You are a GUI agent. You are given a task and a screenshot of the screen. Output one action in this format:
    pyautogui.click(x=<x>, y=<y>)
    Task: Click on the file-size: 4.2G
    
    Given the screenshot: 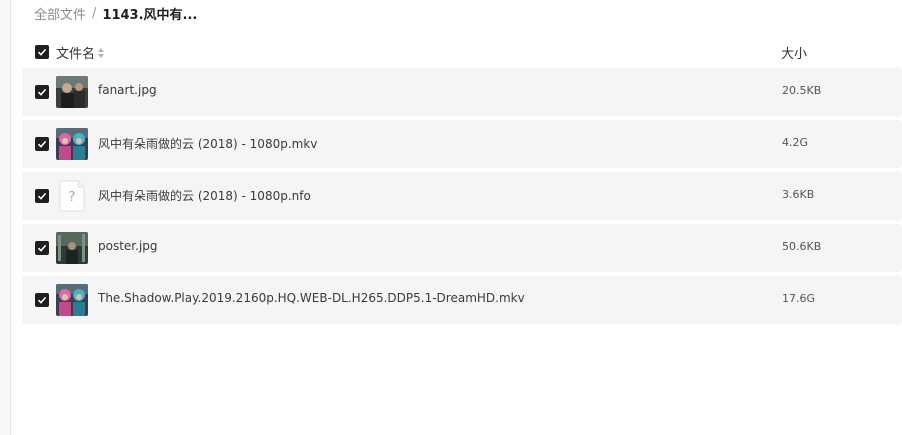 What is the action you would take?
    pyautogui.click(x=795, y=142)
    